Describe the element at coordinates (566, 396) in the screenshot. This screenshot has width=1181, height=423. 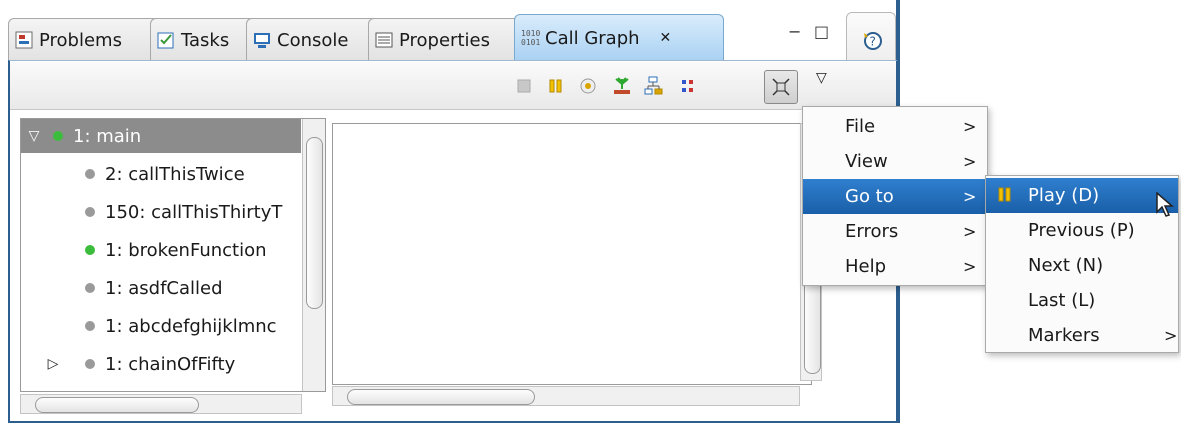
I see `canvas-horizontal-scrollbar` at that location.